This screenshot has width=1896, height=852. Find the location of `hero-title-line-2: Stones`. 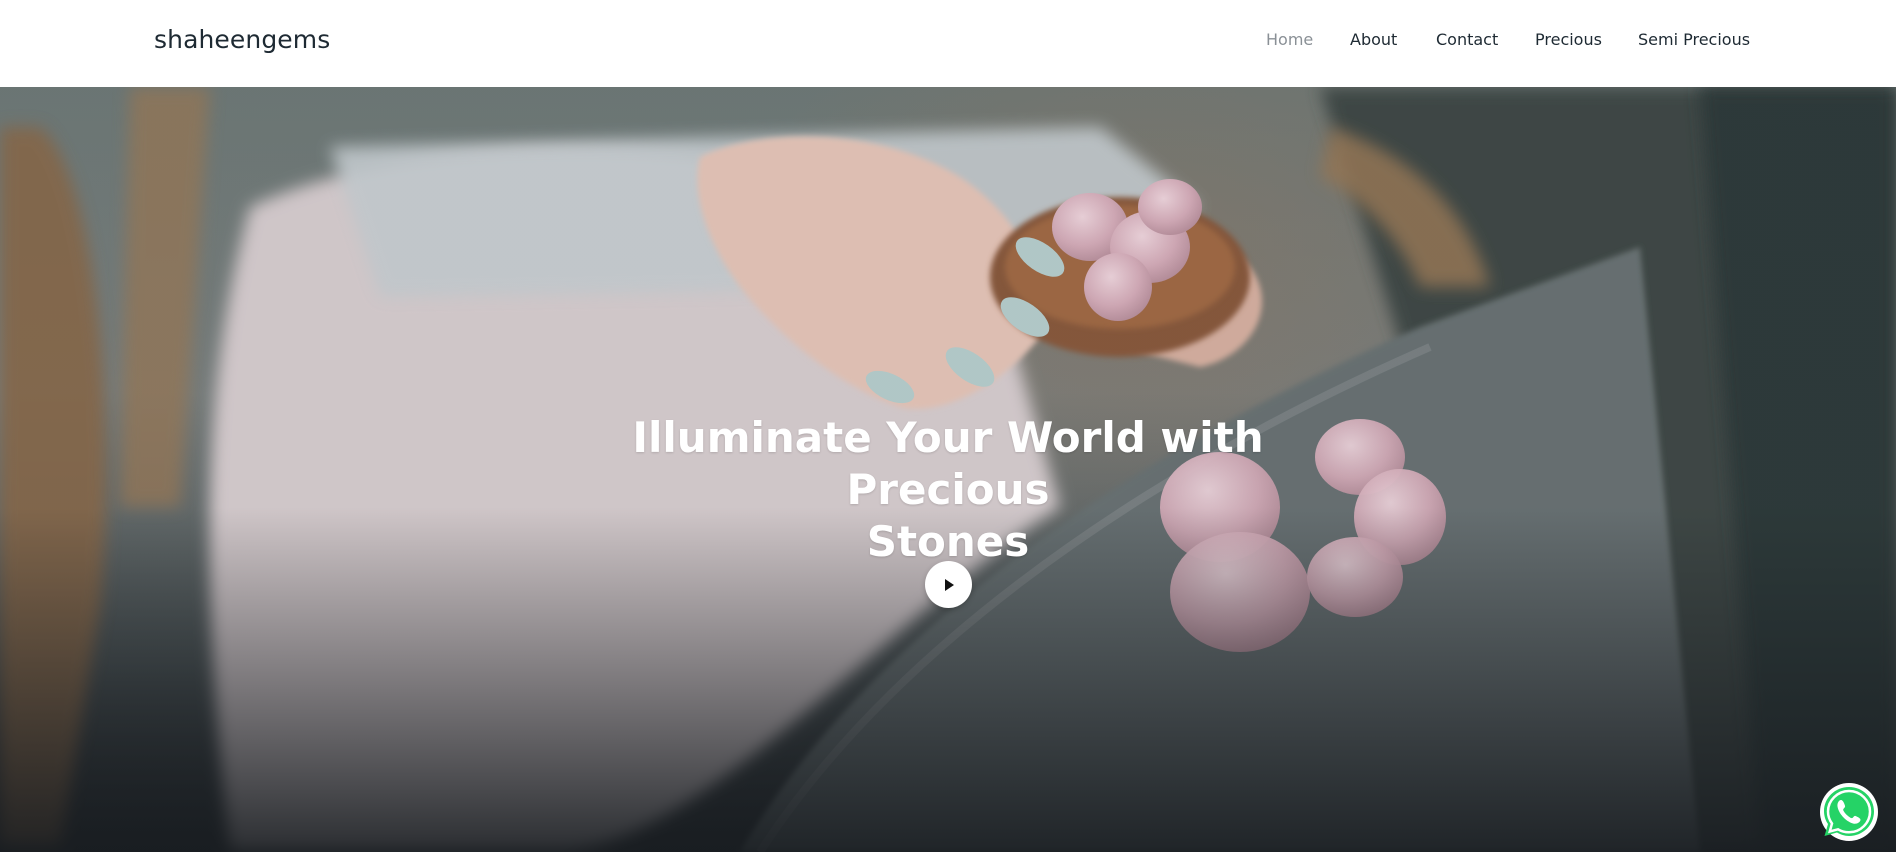

hero-title-line-2: Stones is located at coordinates (948, 541).